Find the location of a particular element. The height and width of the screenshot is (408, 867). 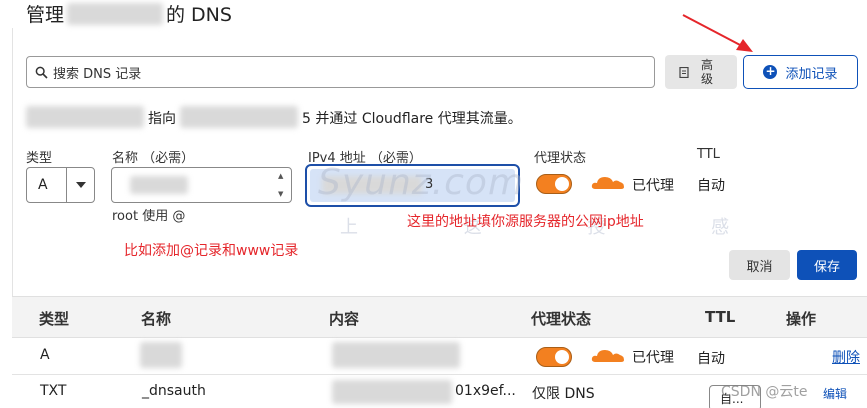

page-title: 管理 的 DNS is located at coordinates (129, 13).